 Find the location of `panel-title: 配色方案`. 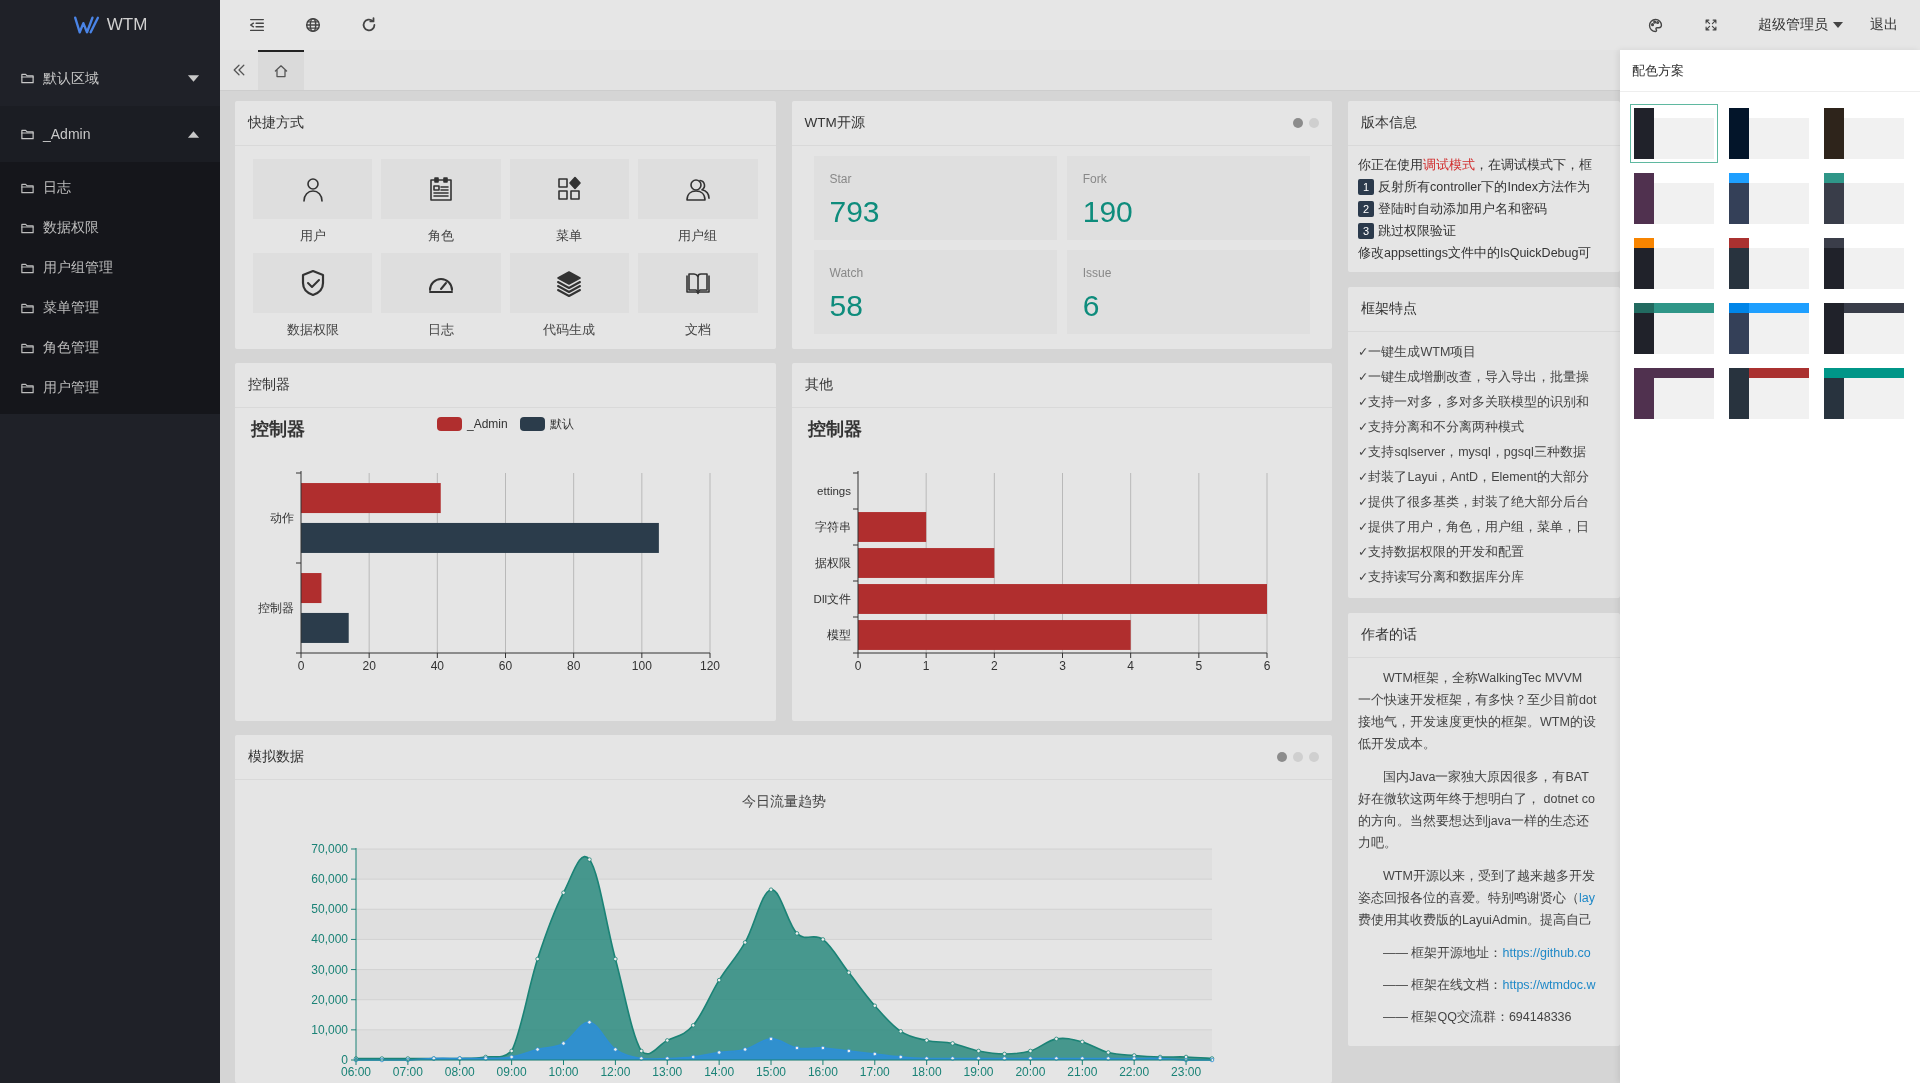

panel-title: 配色方案 is located at coordinates (1658, 70).